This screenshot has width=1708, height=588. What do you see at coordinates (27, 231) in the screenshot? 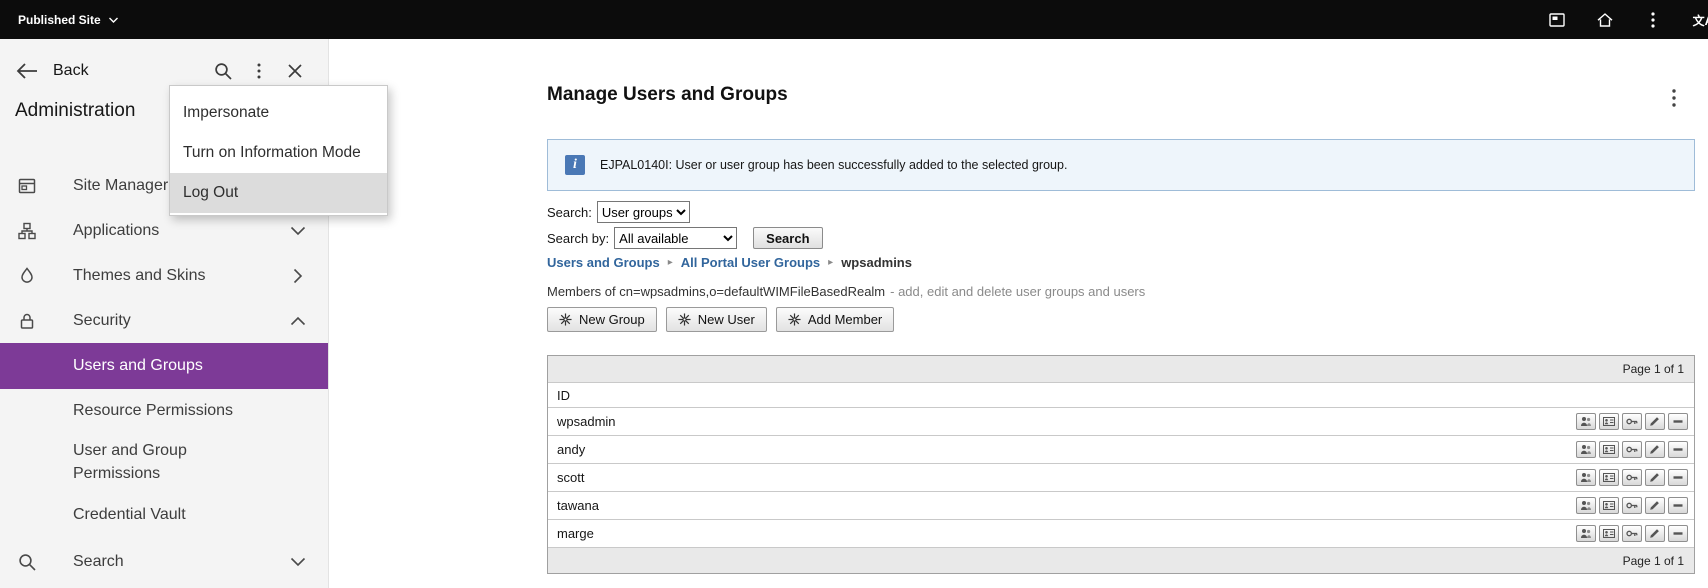
I see `applications-icon` at bounding box center [27, 231].